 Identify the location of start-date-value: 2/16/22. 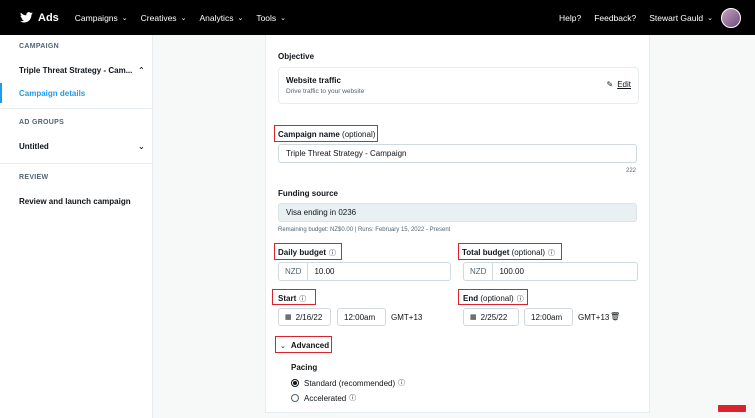
(309, 317).